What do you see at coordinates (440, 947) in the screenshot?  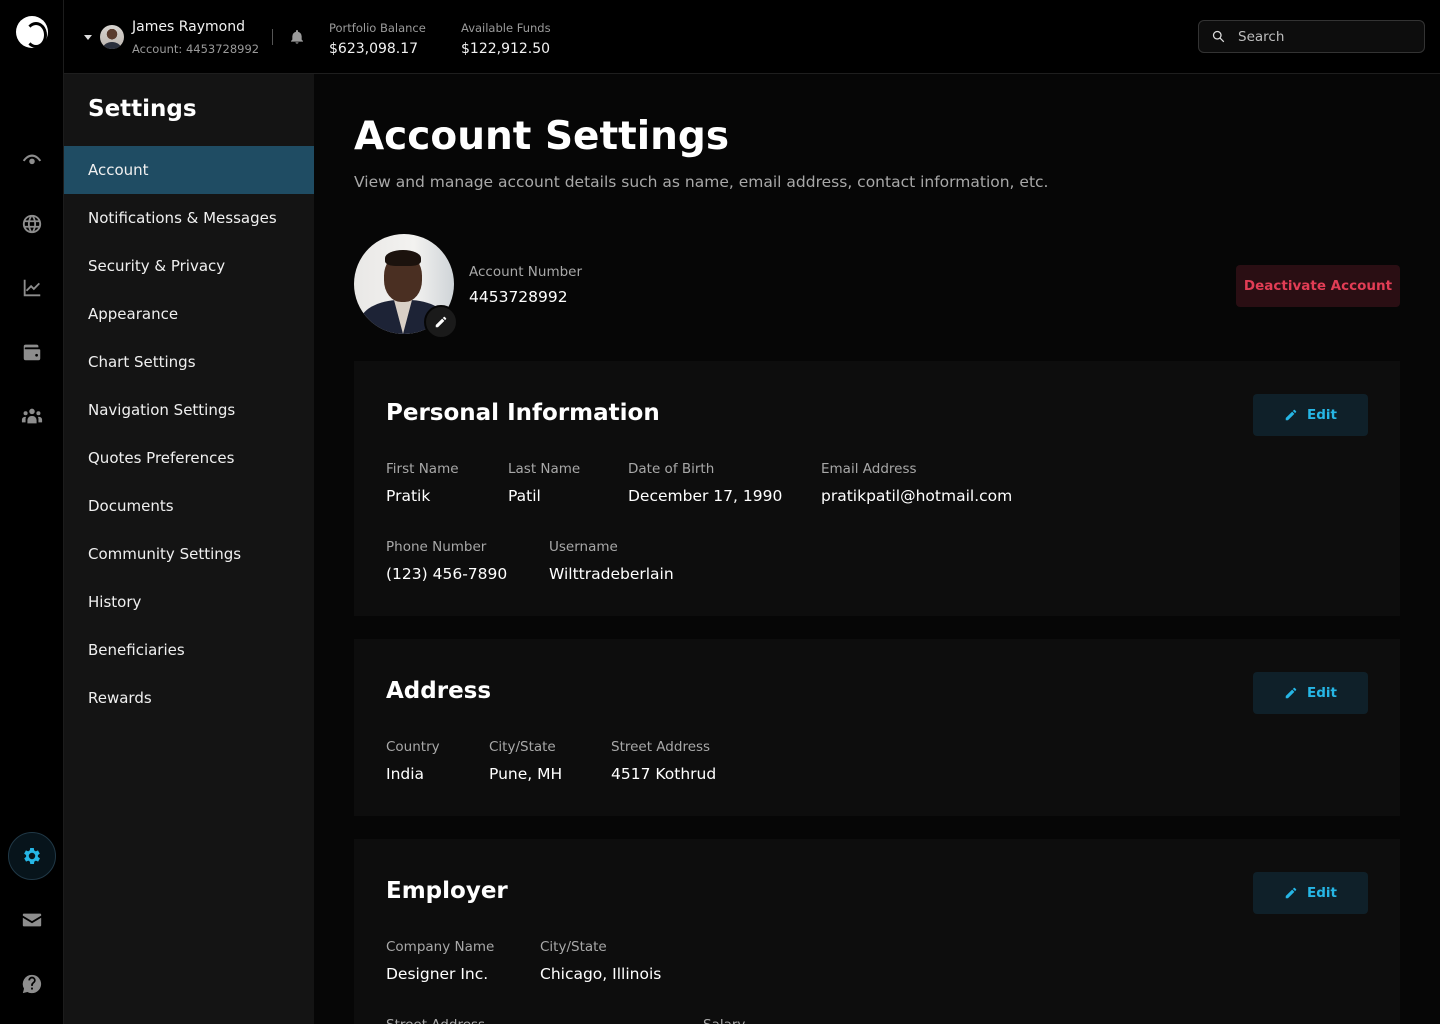 I see `field-label: Company Name` at bounding box center [440, 947].